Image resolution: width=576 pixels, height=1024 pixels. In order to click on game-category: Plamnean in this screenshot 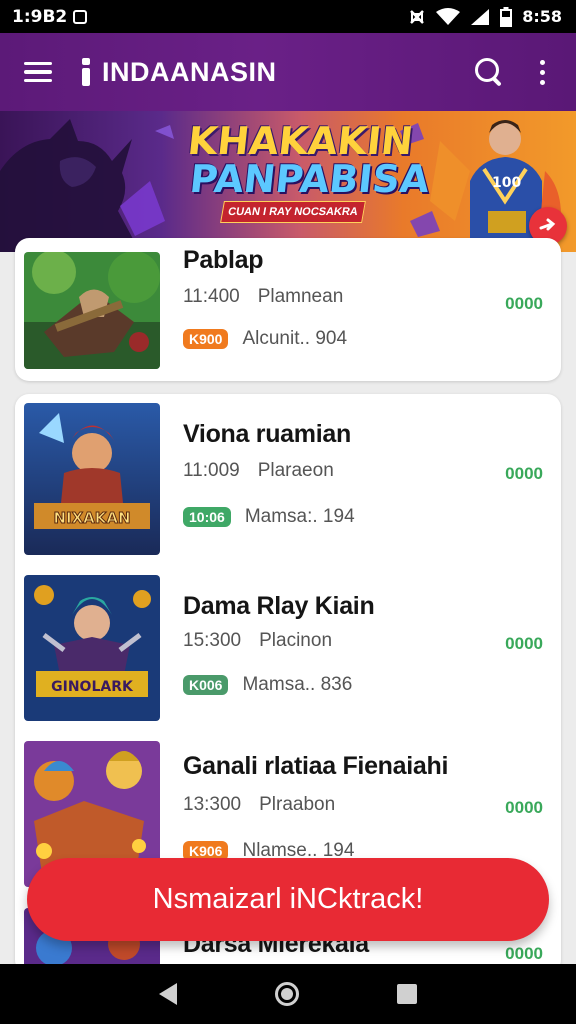, I will do `click(300, 296)`.